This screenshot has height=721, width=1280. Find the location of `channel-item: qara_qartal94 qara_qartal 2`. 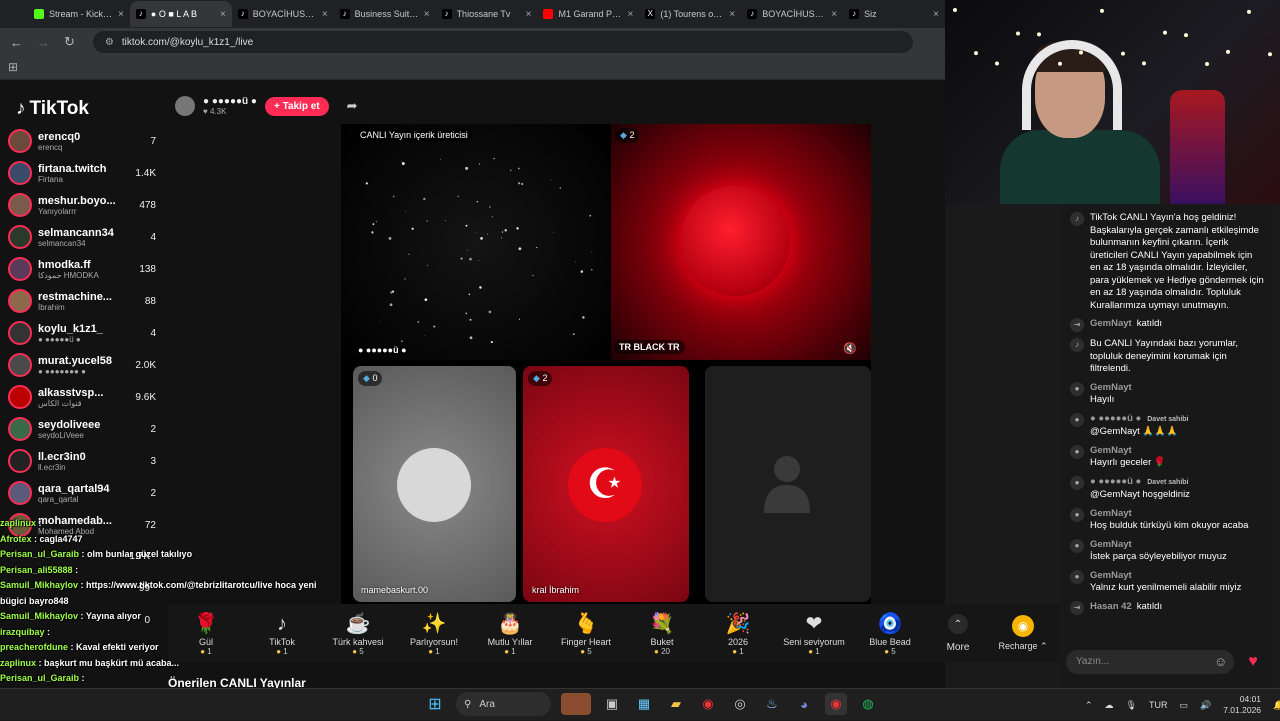

channel-item: qara_qartal94 qara_qartal 2 is located at coordinates (82, 493).